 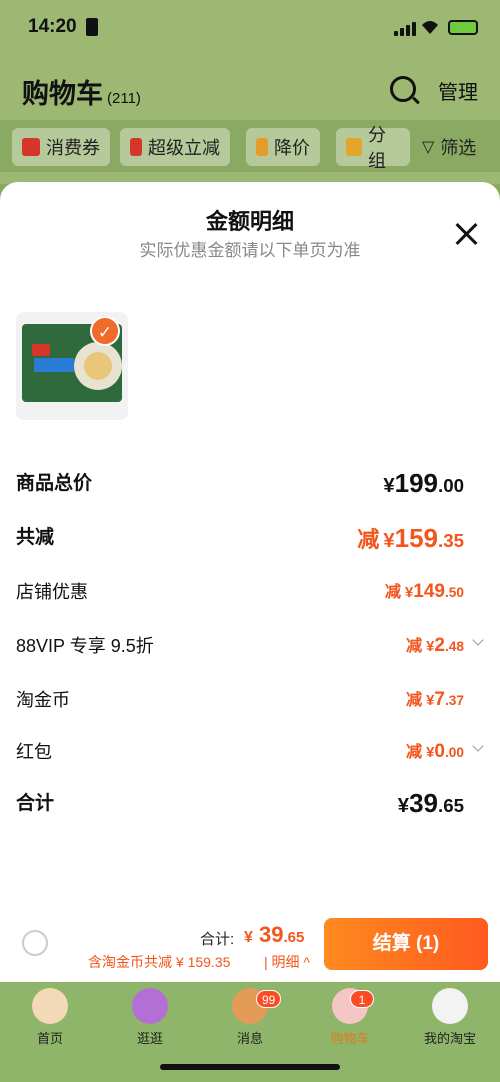 I want to click on home-avatar-icon, so click(x=50, y=1006).